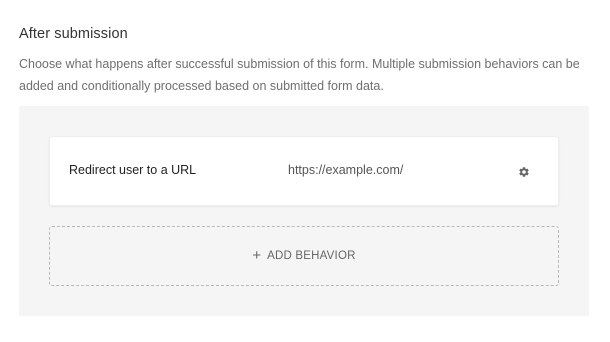 This screenshot has height=342, width=610. What do you see at coordinates (346, 170) in the screenshot?
I see `behavior-url-value: https://example.com/` at bounding box center [346, 170].